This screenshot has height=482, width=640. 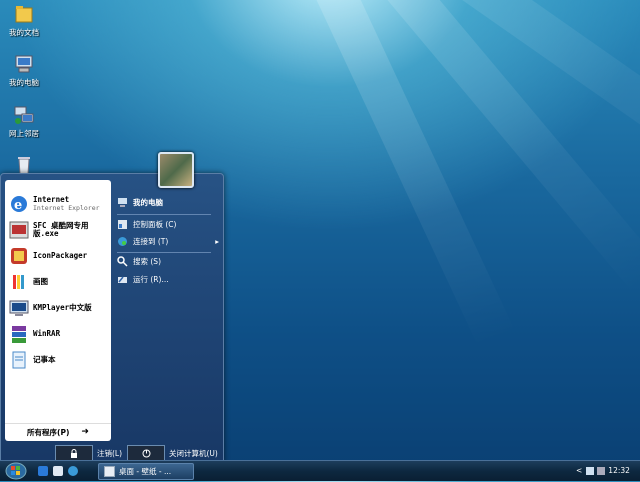 I want to click on desktop-icon-my-documents: 我的文档, so click(x=24, y=20).